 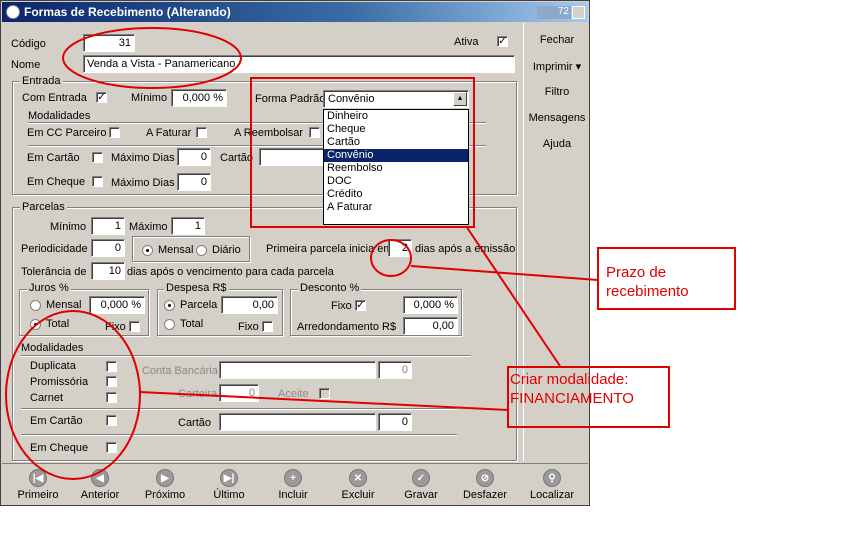 I want to click on primeira-parcela-highlight-ellipse, so click(x=391, y=258).